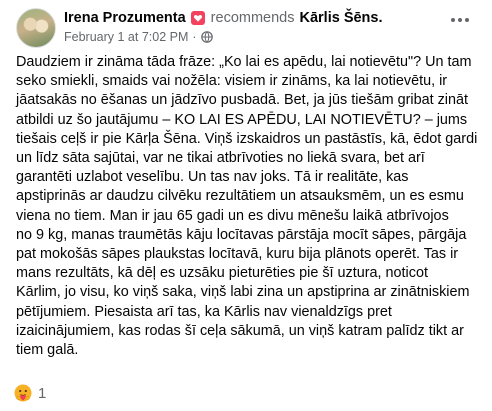  Describe the element at coordinates (340, 18) in the screenshot. I see `recommended-page-link: Kārlis Šēns.` at that location.